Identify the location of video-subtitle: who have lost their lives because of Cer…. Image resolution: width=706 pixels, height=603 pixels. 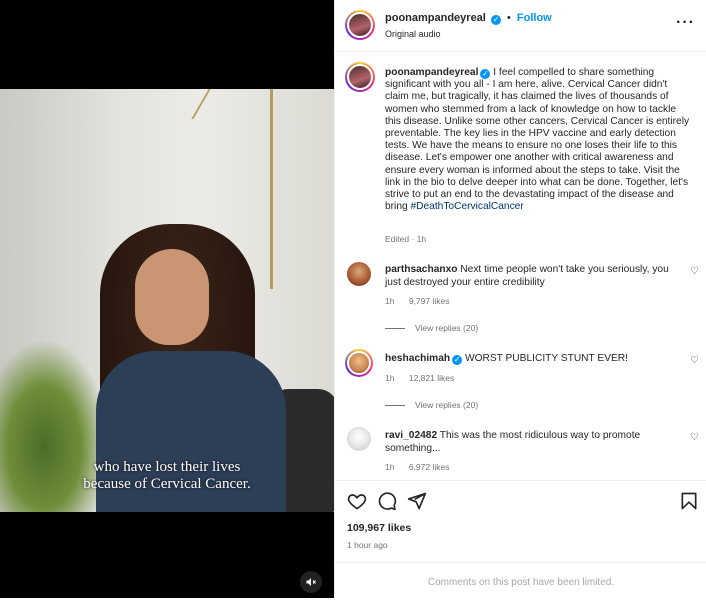
(167, 476).